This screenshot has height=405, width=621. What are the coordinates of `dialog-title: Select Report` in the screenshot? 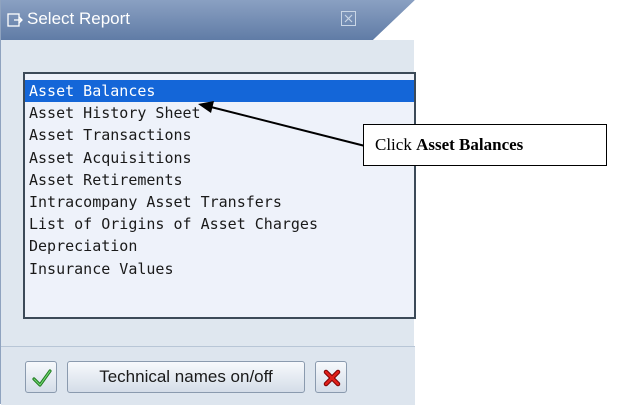 It's located at (78, 18).